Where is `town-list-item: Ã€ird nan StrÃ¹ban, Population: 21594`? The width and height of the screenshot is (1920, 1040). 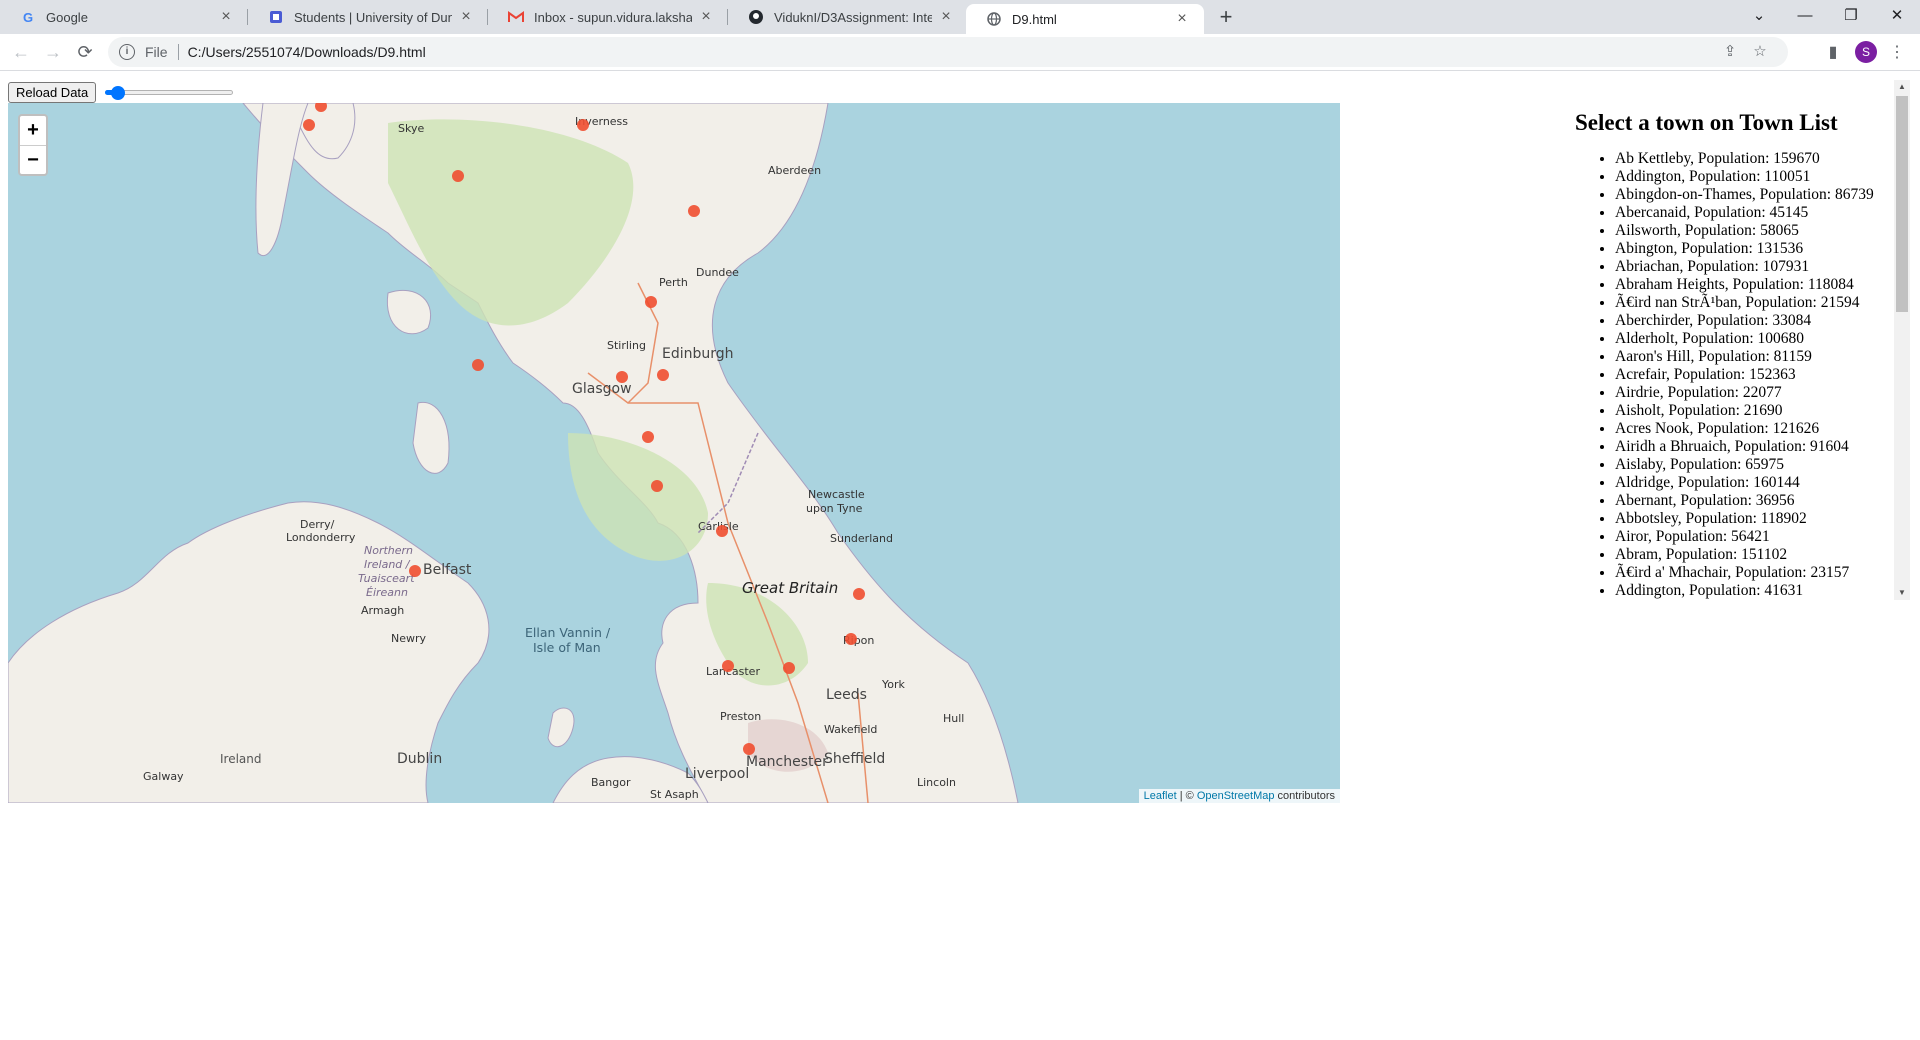
town-list-item: Ã€ird nan StrÃ¹ban, Population: 21594 is located at coordinates (1754, 303).